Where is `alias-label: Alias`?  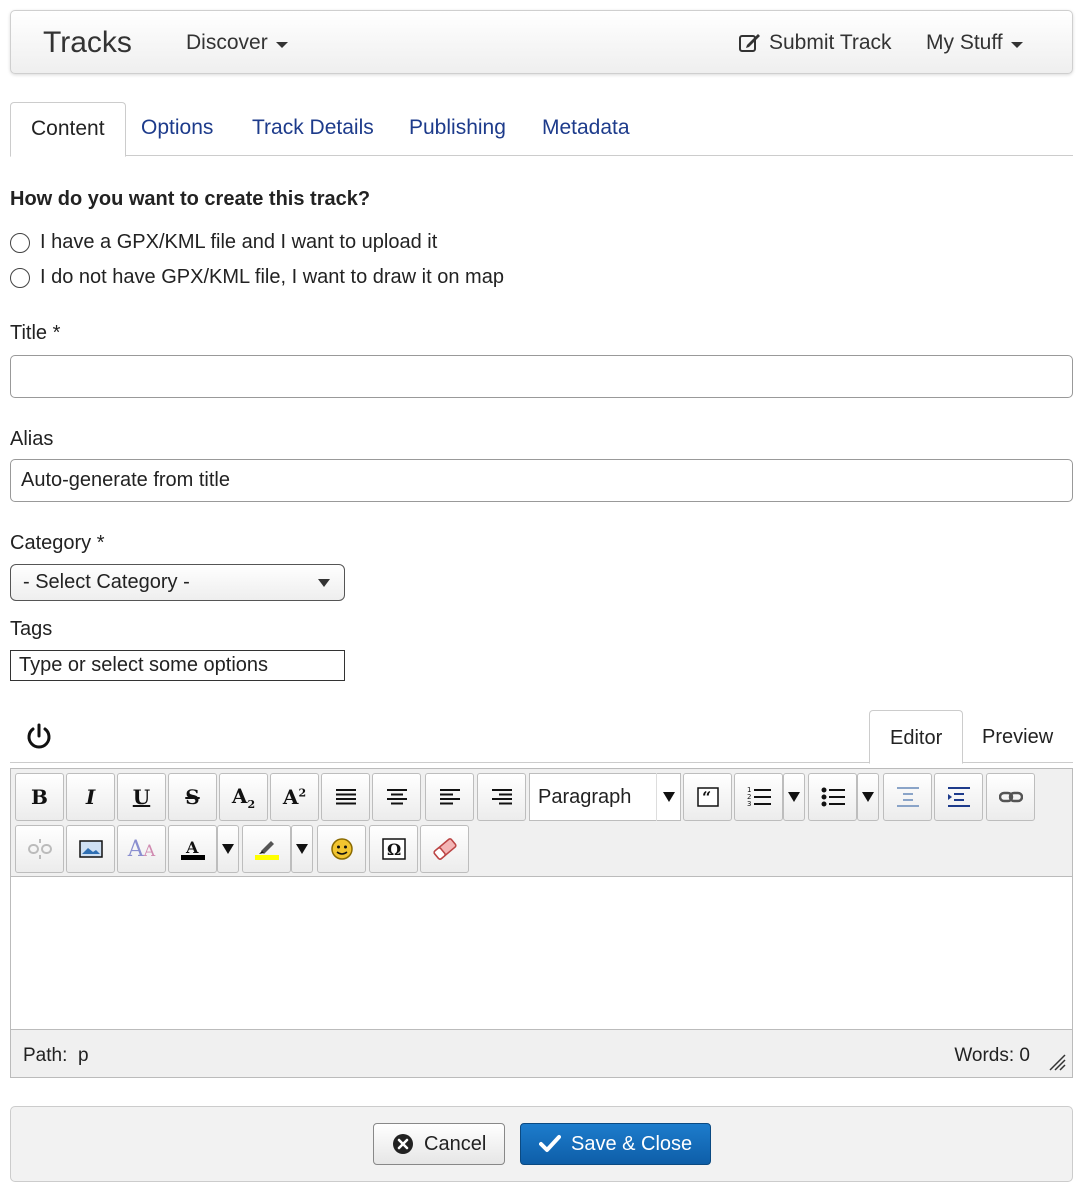 alias-label: Alias is located at coordinates (32, 439).